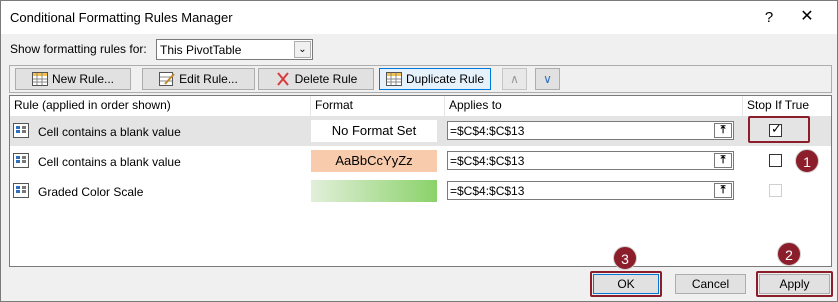 The width and height of the screenshot is (838, 302). What do you see at coordinates (201, 50) in the screenshot?
I see `show-rules-value: This PivotTable` at bounding box center [201, 50].